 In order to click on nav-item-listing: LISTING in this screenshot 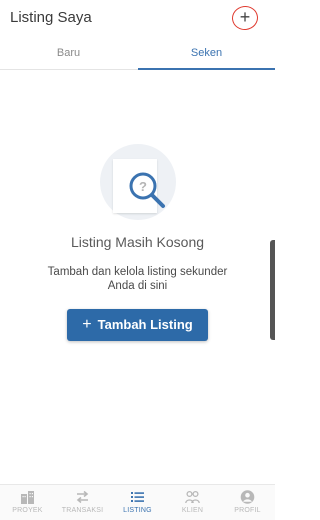, I will do `click(137, 502)`.